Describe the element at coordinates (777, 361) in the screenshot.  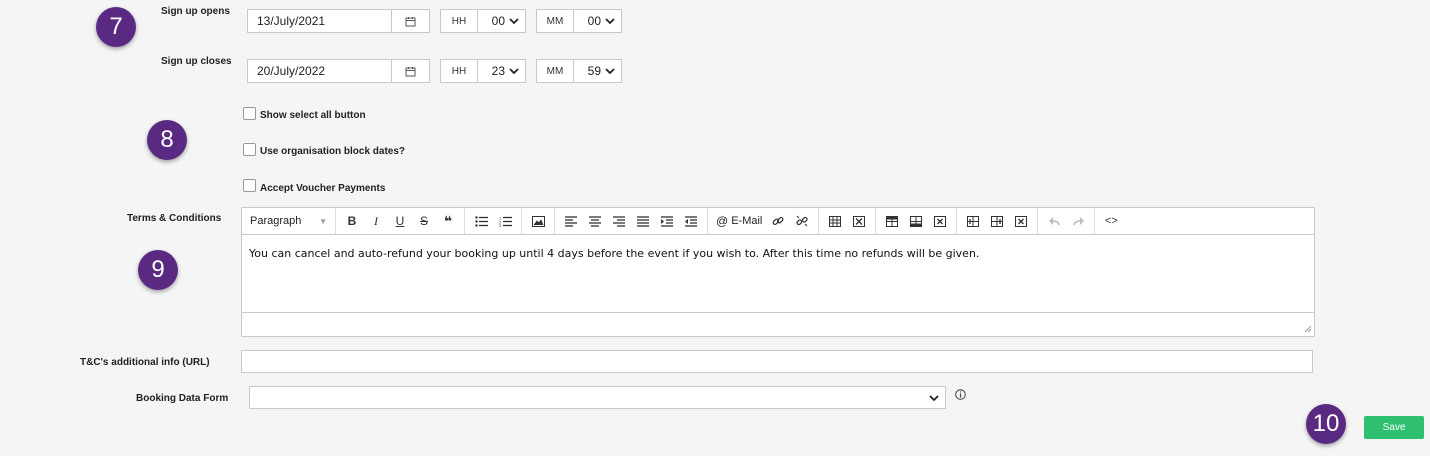
I see `tc-url-input` at that location.